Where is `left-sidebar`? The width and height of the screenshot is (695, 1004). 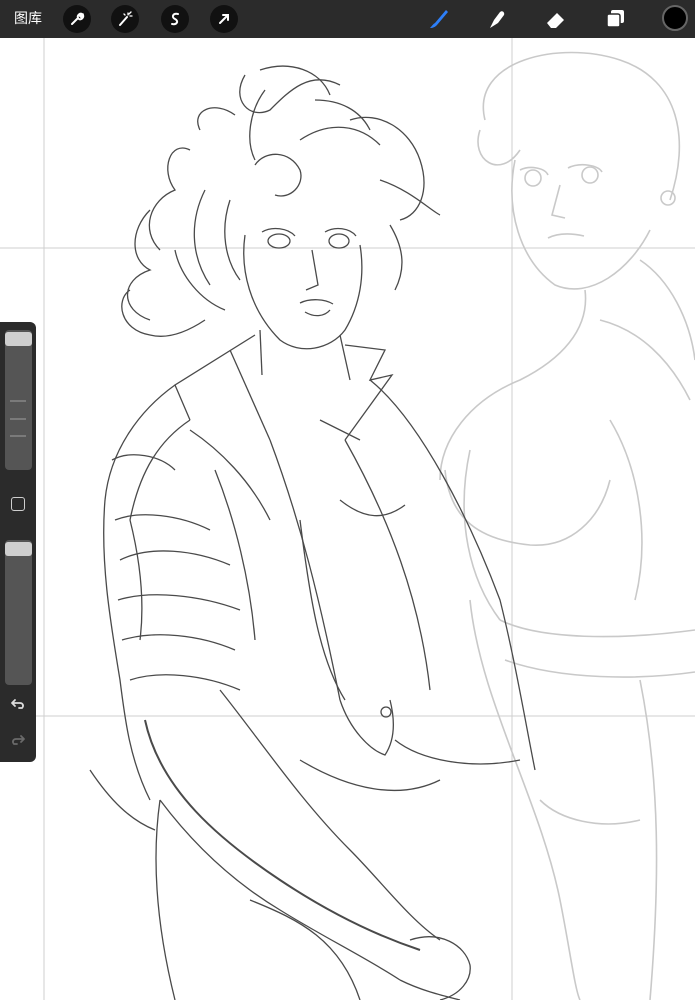
left-sidebar is located at coordinates (18, 542).